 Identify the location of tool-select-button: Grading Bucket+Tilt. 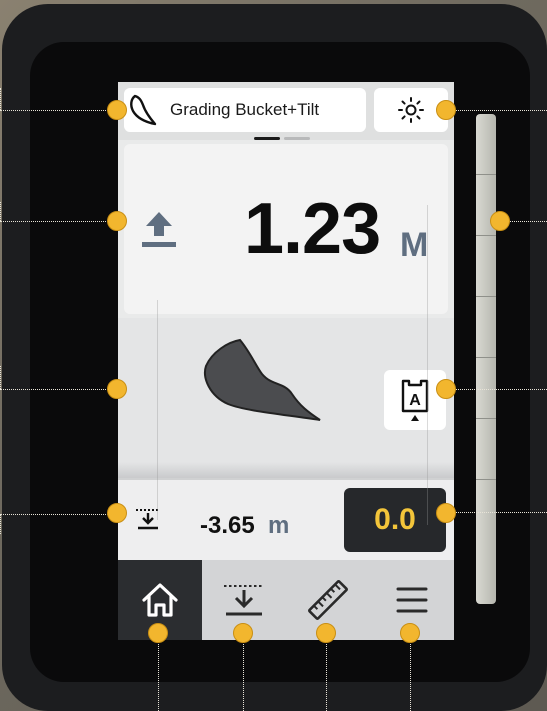
(245, 110).